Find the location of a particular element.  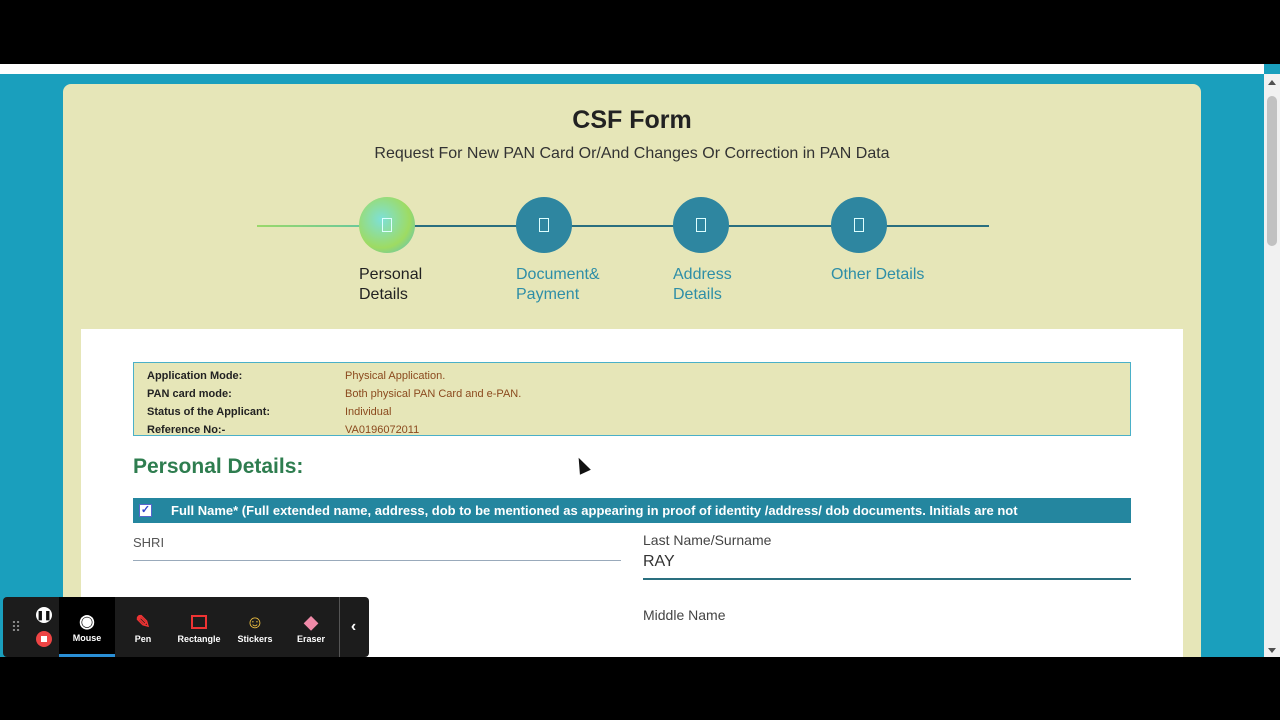

form-title: CSF Form is located at coordinates (632, 120).